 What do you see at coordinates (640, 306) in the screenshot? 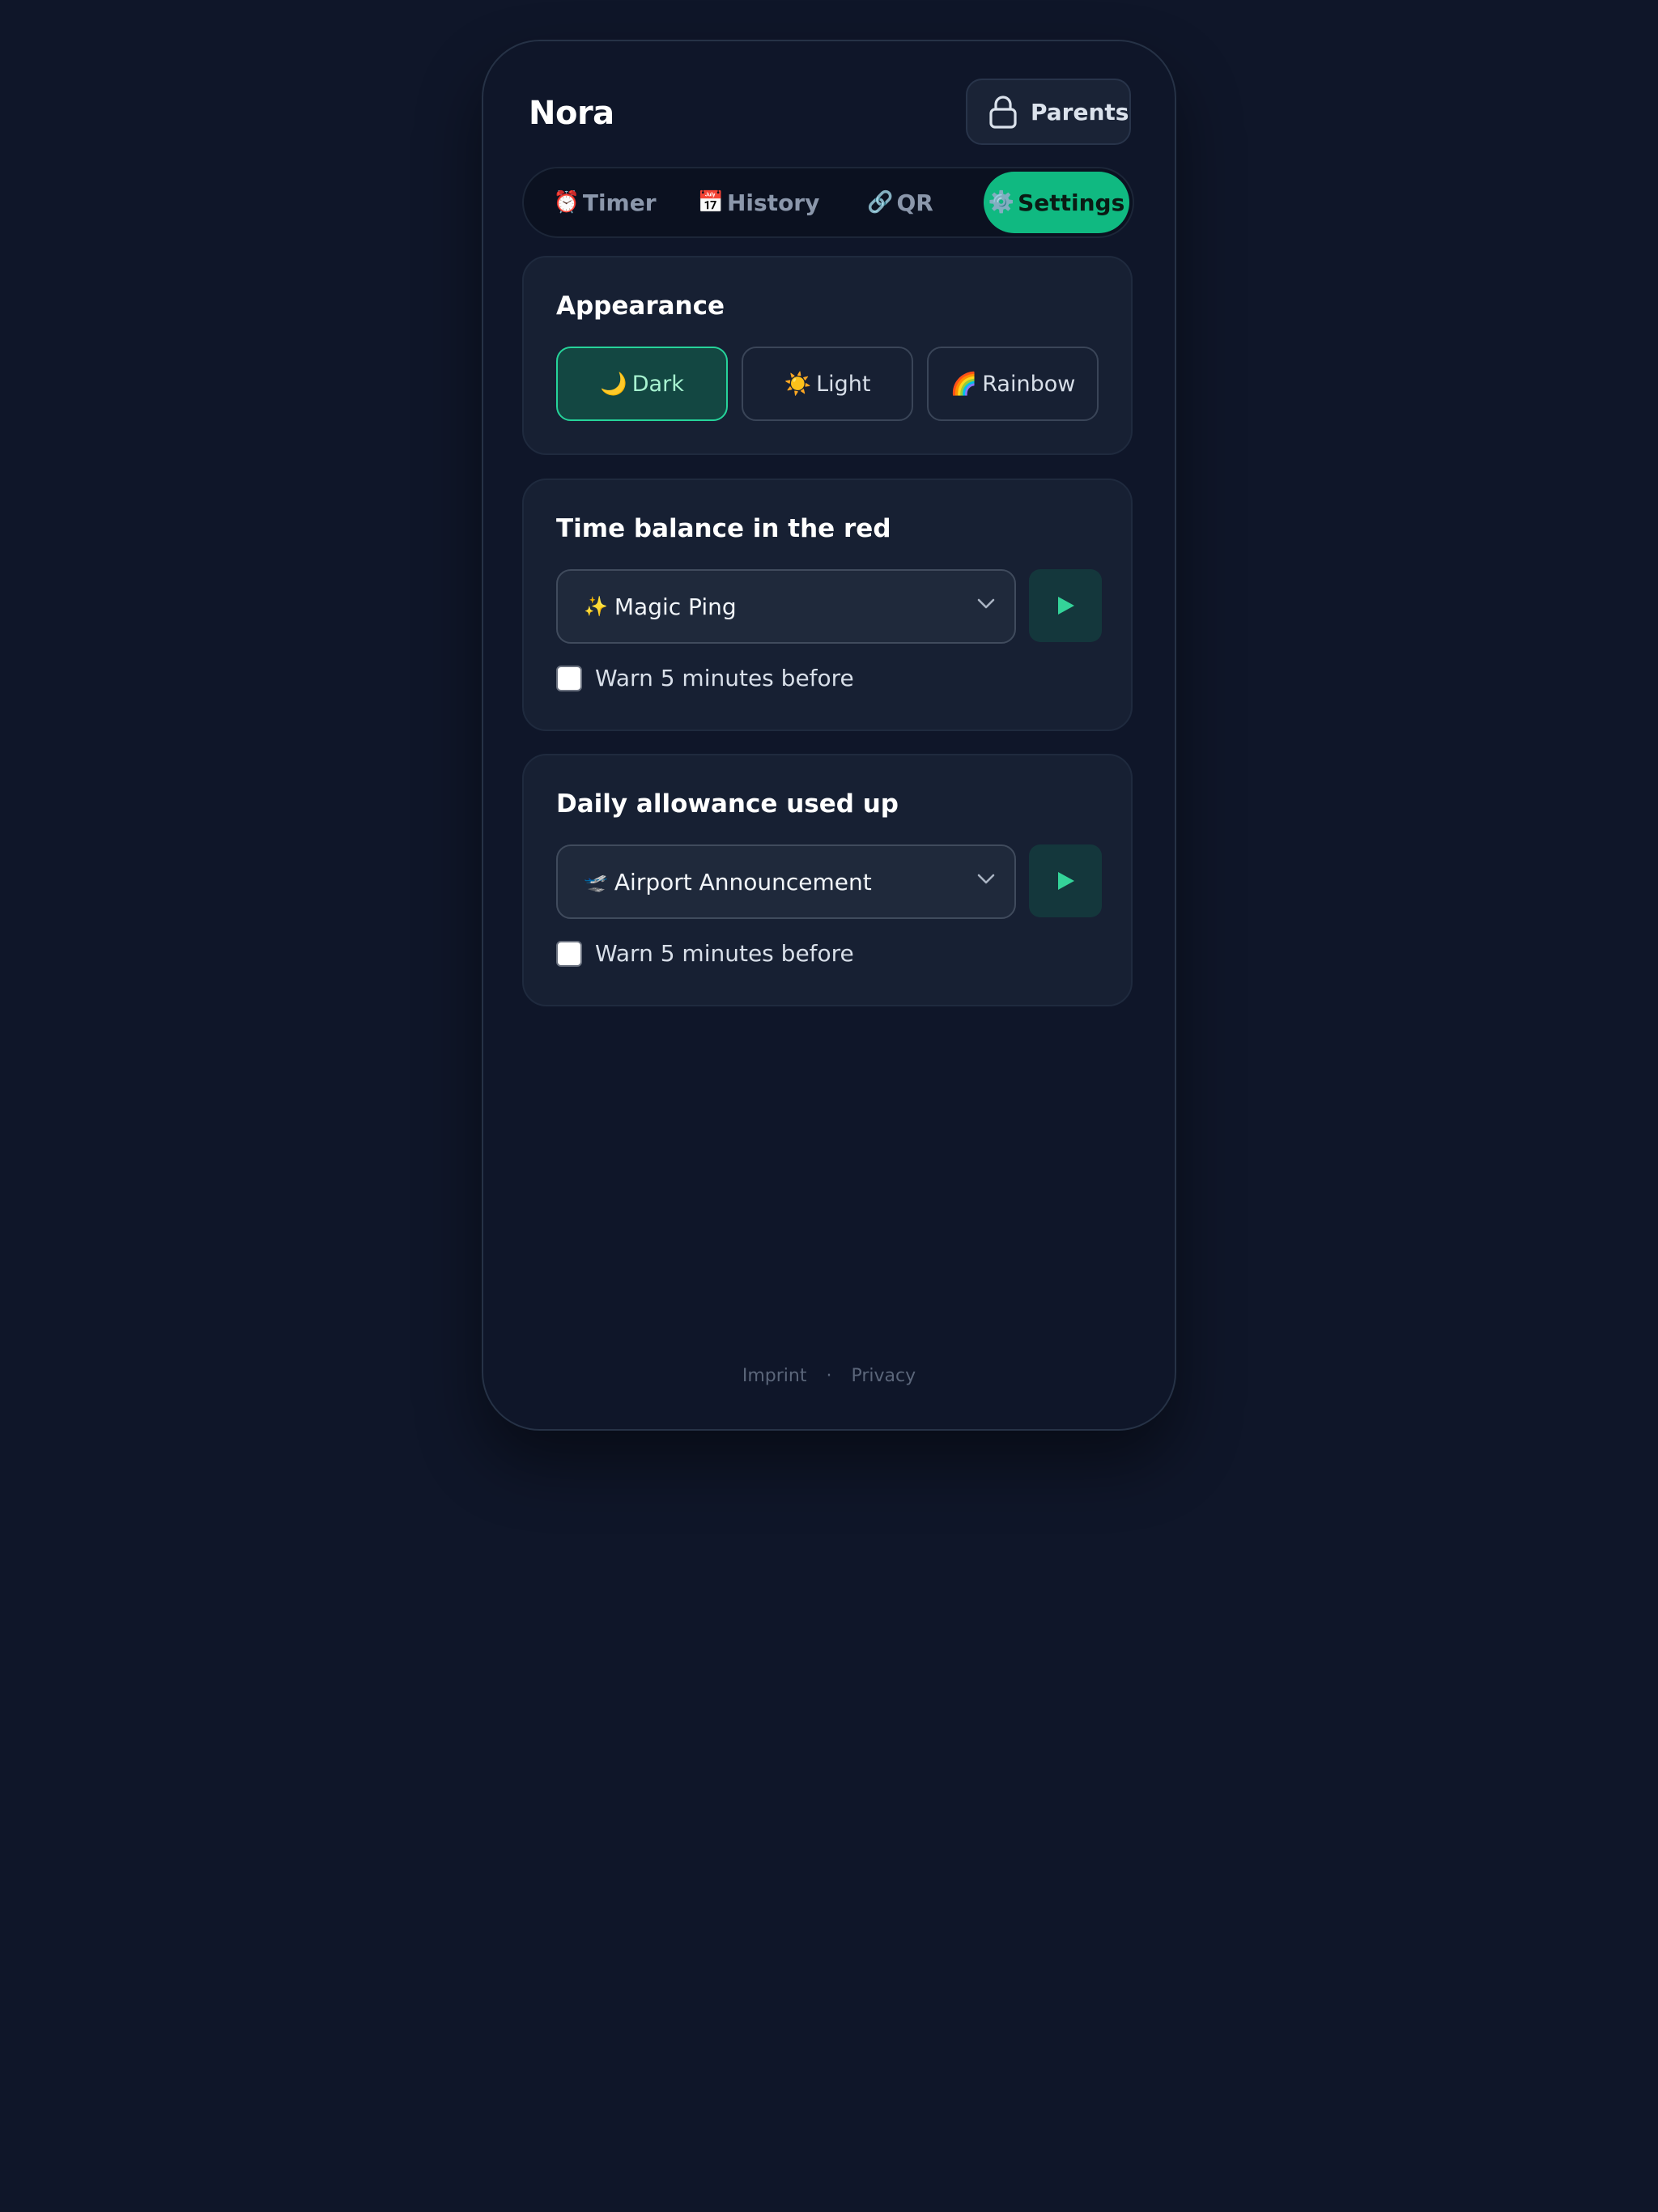
I see `appearance-title: Appearance` at bounding box center [640, 306].